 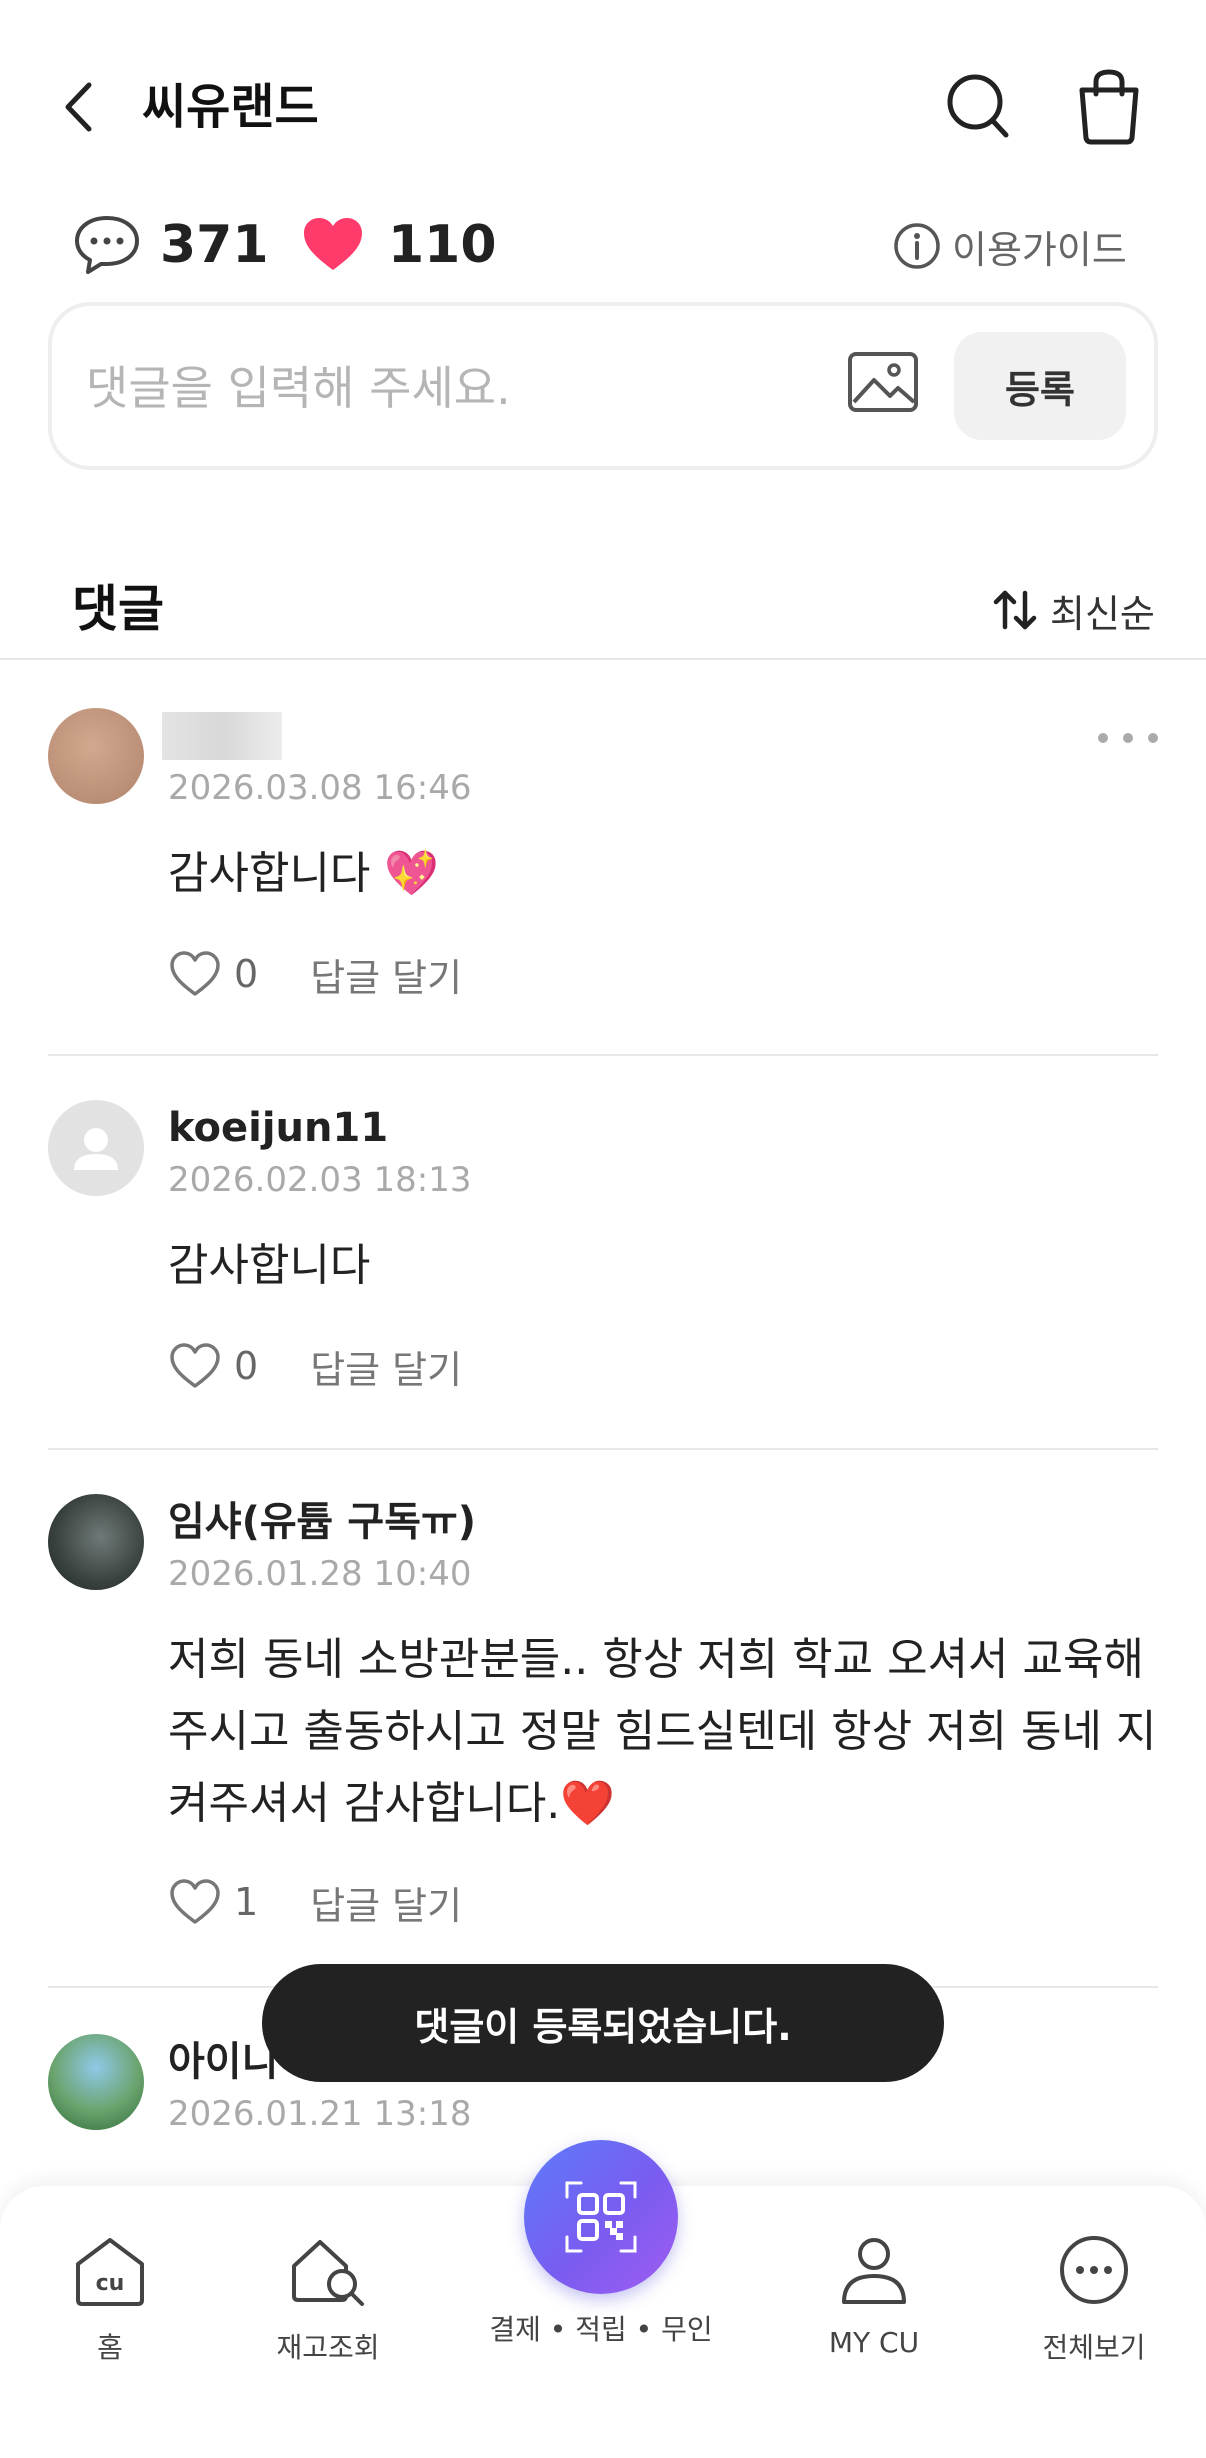 What do you see at coordinates (320, 2114) in the screenshot?
I see `comment-date: 2026.01.21 13:18` at bounding box center [320, 2114].